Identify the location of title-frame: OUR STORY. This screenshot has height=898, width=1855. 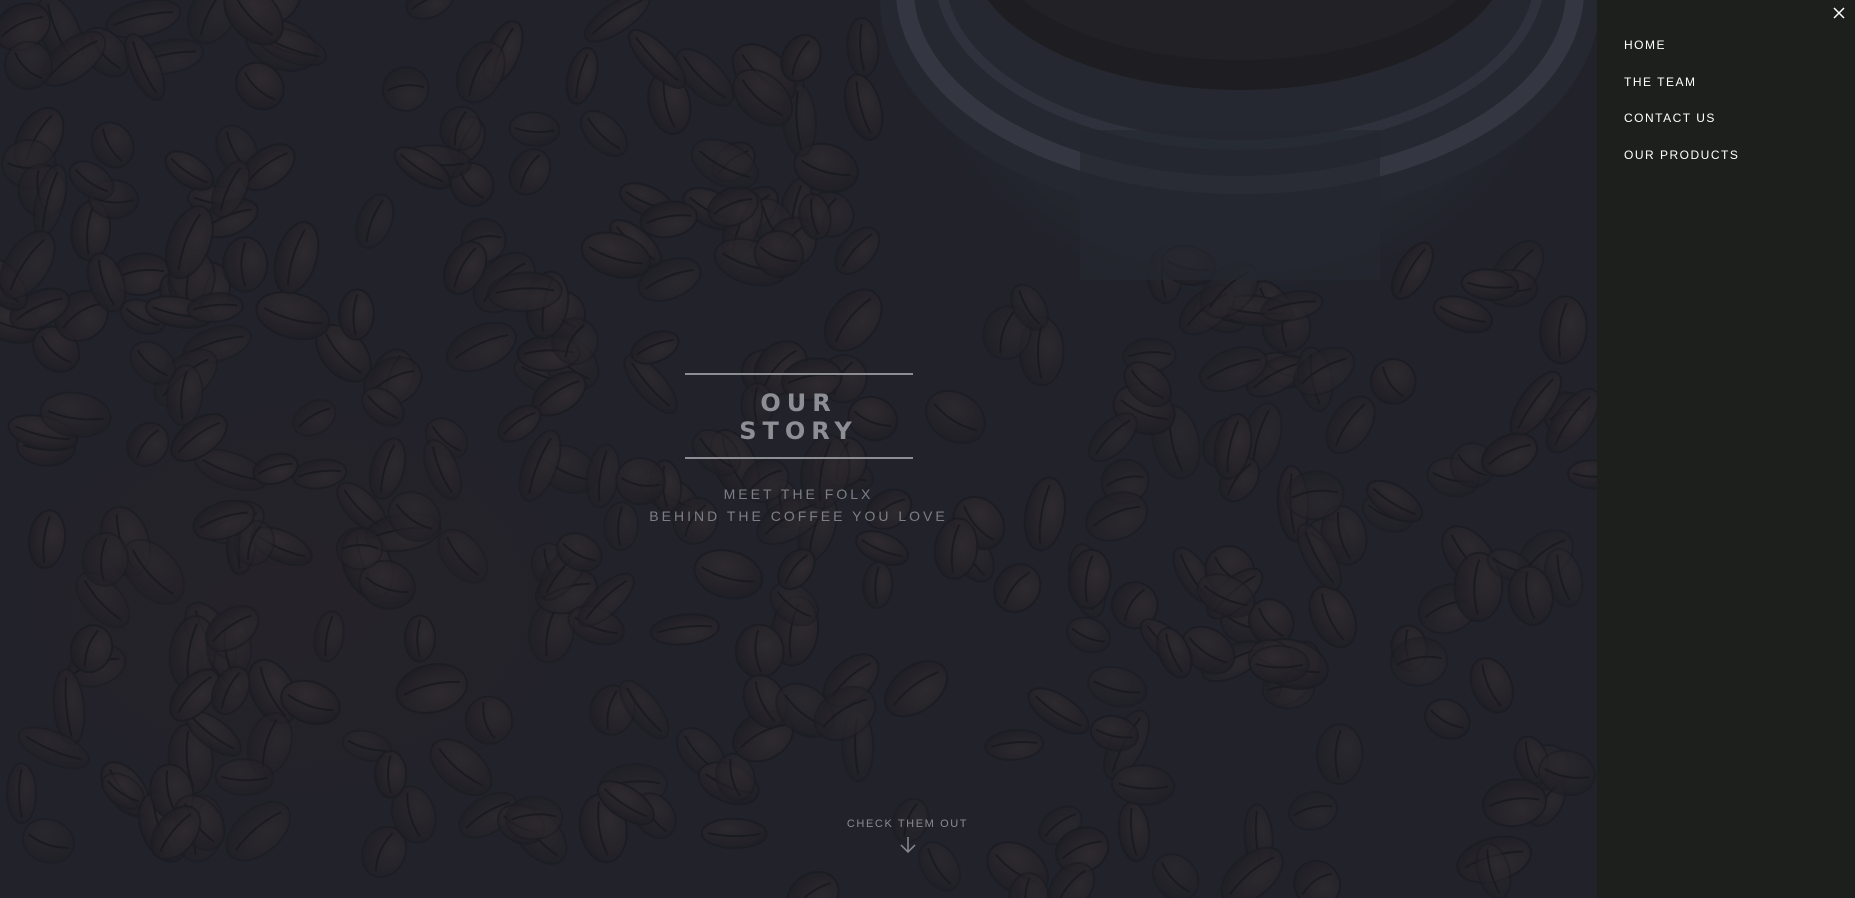
(798, 416).